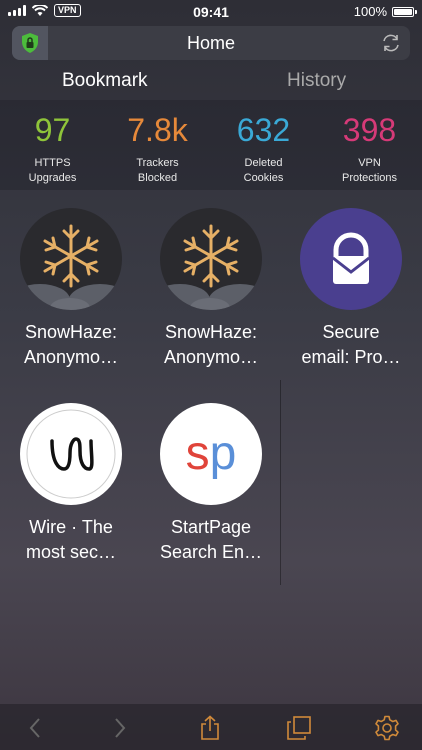 Image resolution: width=422 pixels, height=750 pixels. I want to click on tab-bookmark: Bookmark, so click(105, 81).